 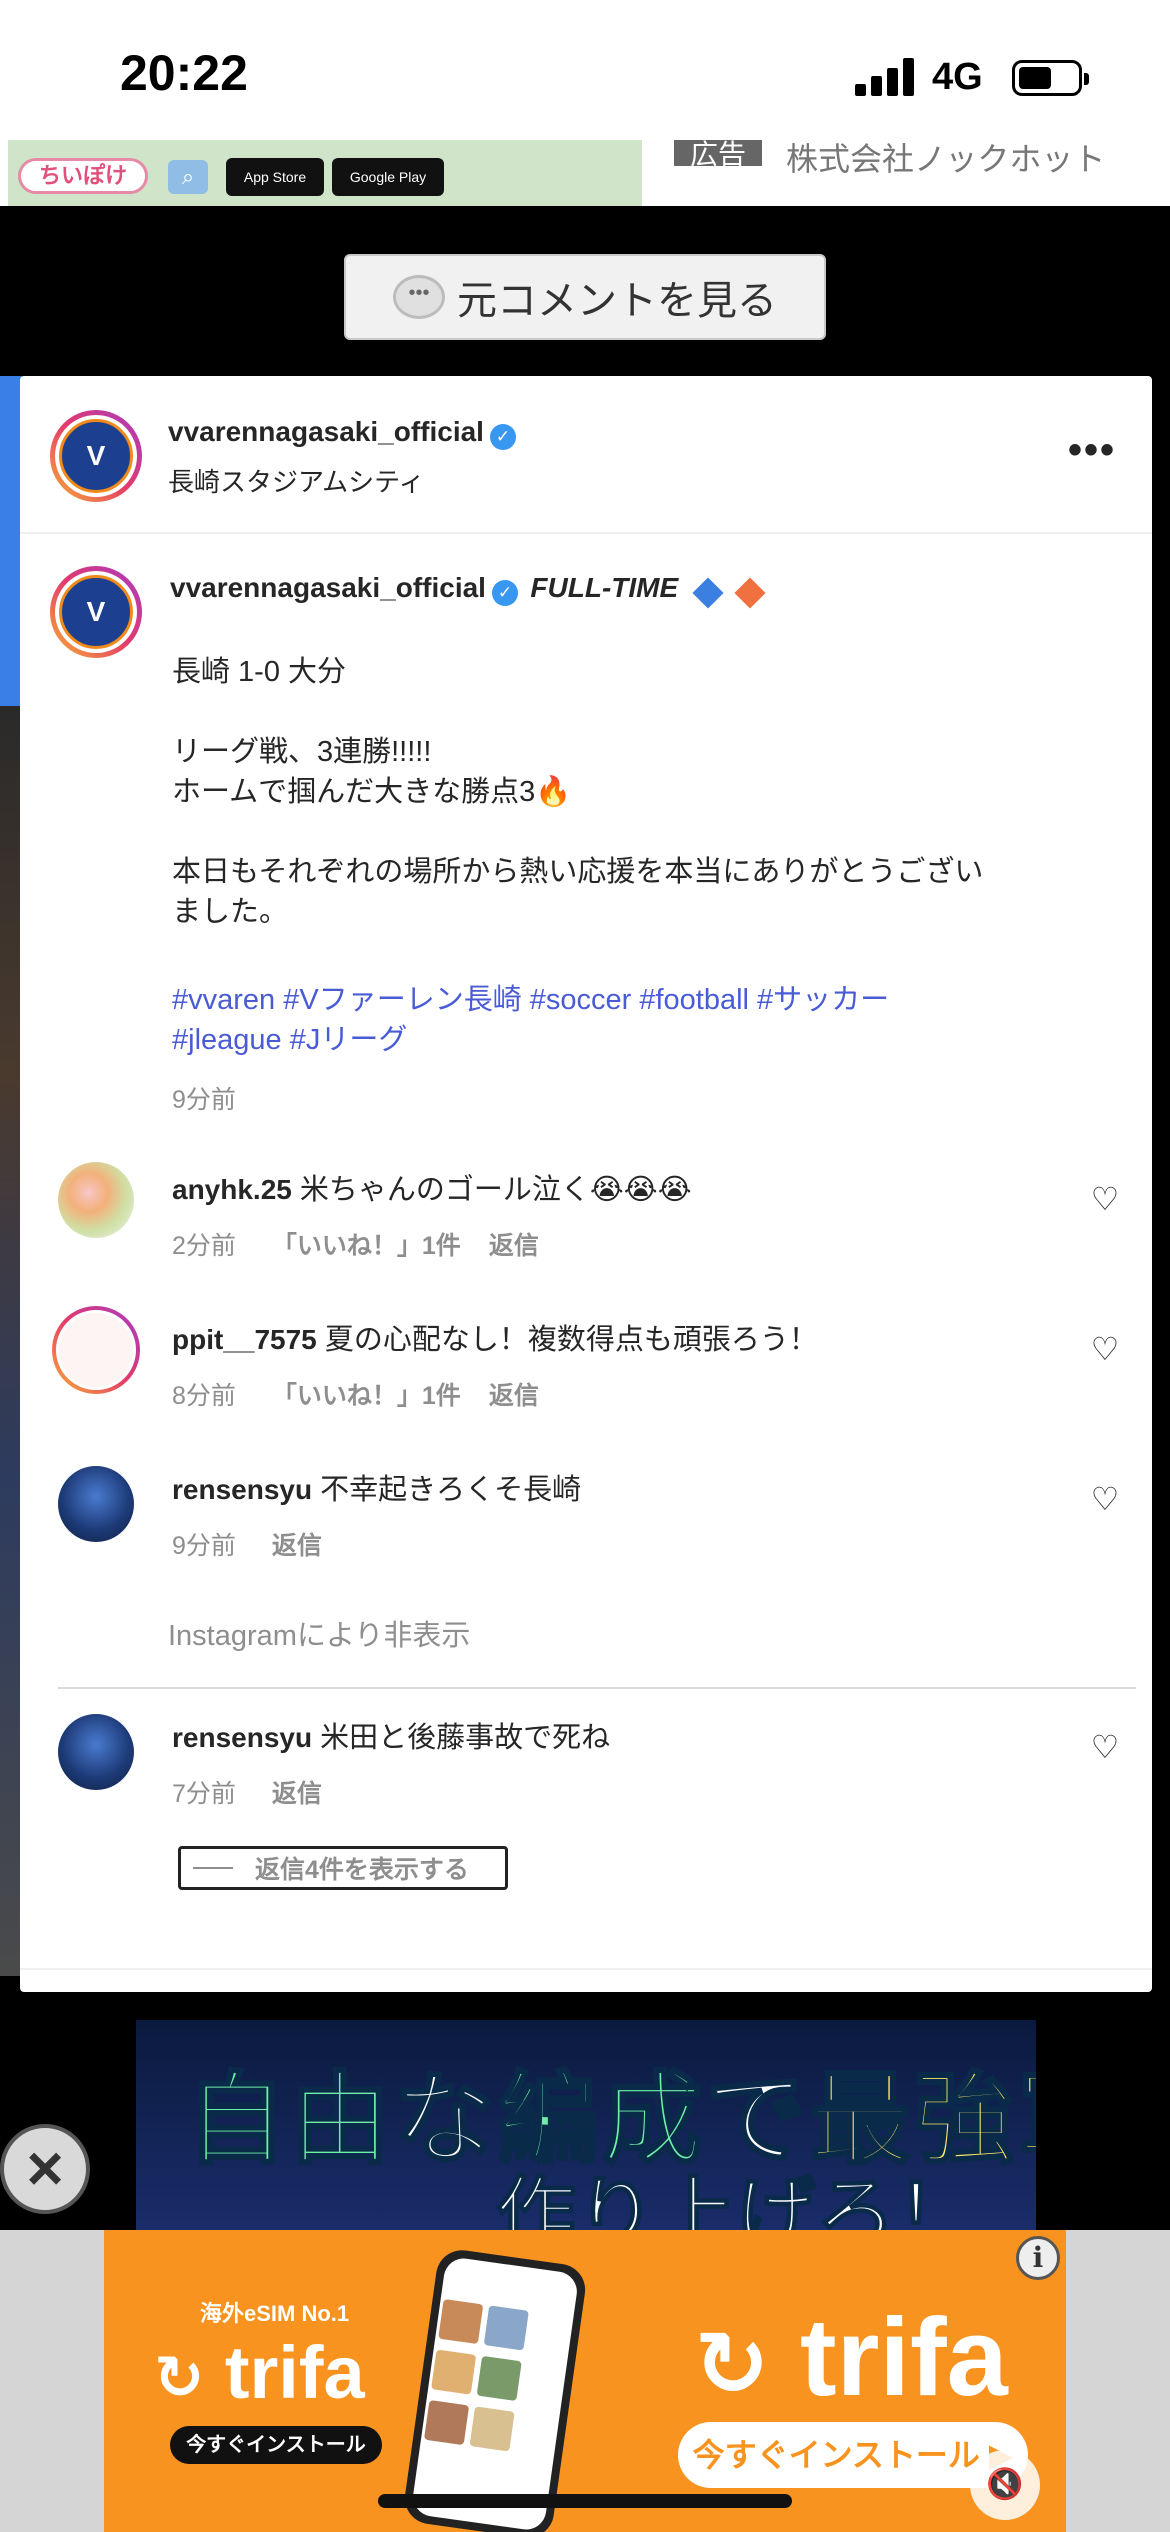 I want to click on comment-text: 不幸起きろくそ長崎, so click(x=451, y=1490).